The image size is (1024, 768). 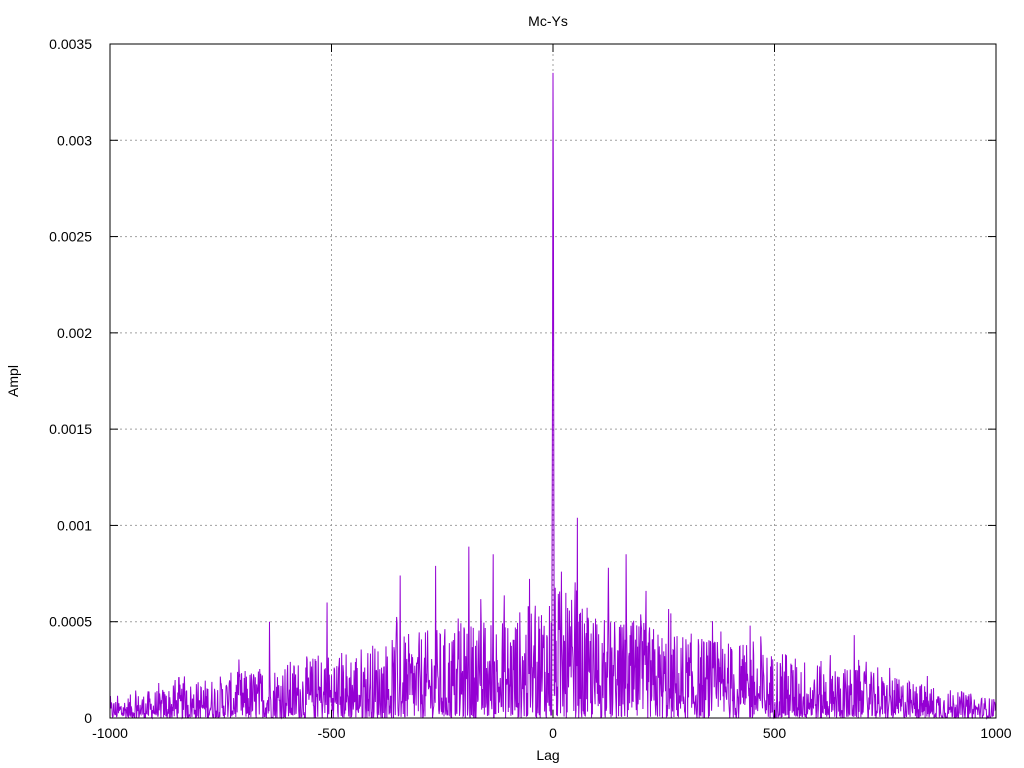 What do you see at coordinates (70, 622) in the screenshot?
I see `y-tick-label: 0.0005` at bounding box center [70, 622].